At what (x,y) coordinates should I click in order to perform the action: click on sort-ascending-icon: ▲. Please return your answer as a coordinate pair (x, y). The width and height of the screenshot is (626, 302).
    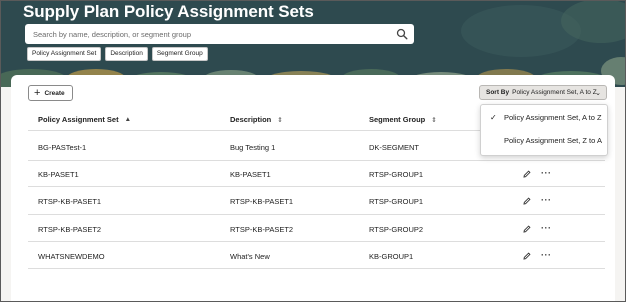
    Looking at the image, I should click on (128, 119).